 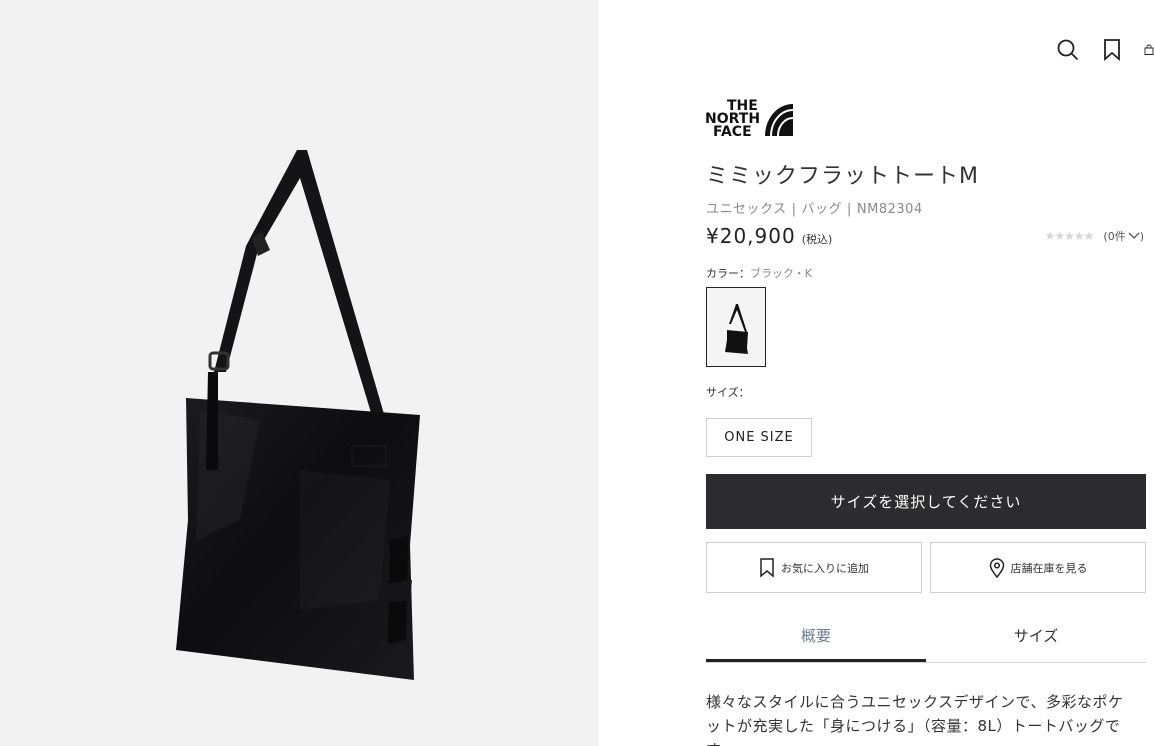 I want to click on description-line: 様々なスタイルに合うユニセックスデザインで、多彩なポケ, so click(x=915, y=702).